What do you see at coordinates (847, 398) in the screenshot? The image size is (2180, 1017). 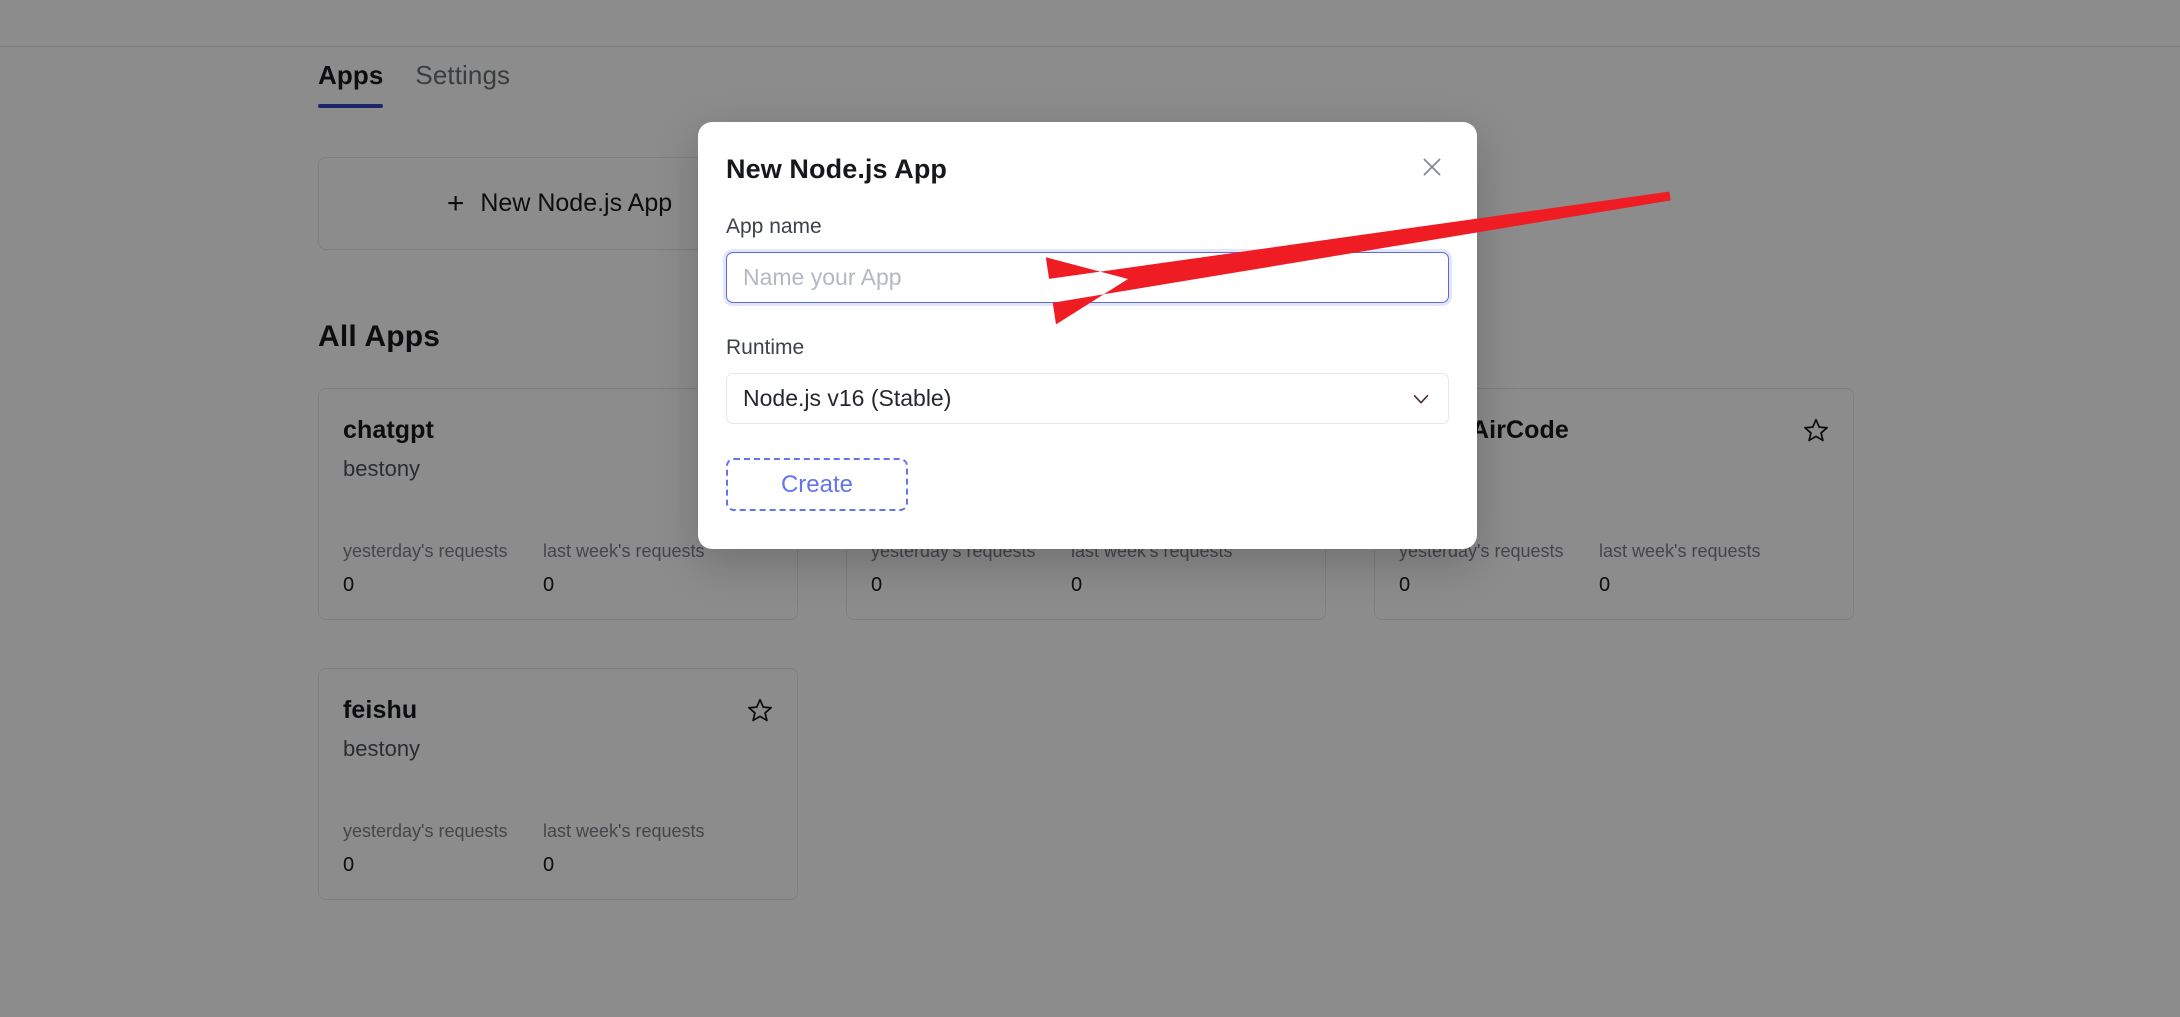 I see `runtime-selected-value: Node.js v16 (Stable)` at bounding box center [847, 398].